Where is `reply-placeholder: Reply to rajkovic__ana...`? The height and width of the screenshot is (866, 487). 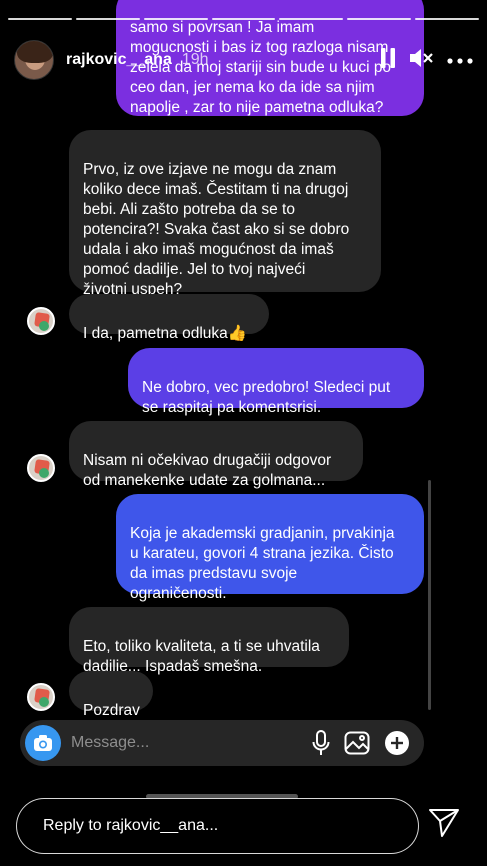
reply-placeholder: Reply to rajkovic__ana... is located at coordinates (131, 825).